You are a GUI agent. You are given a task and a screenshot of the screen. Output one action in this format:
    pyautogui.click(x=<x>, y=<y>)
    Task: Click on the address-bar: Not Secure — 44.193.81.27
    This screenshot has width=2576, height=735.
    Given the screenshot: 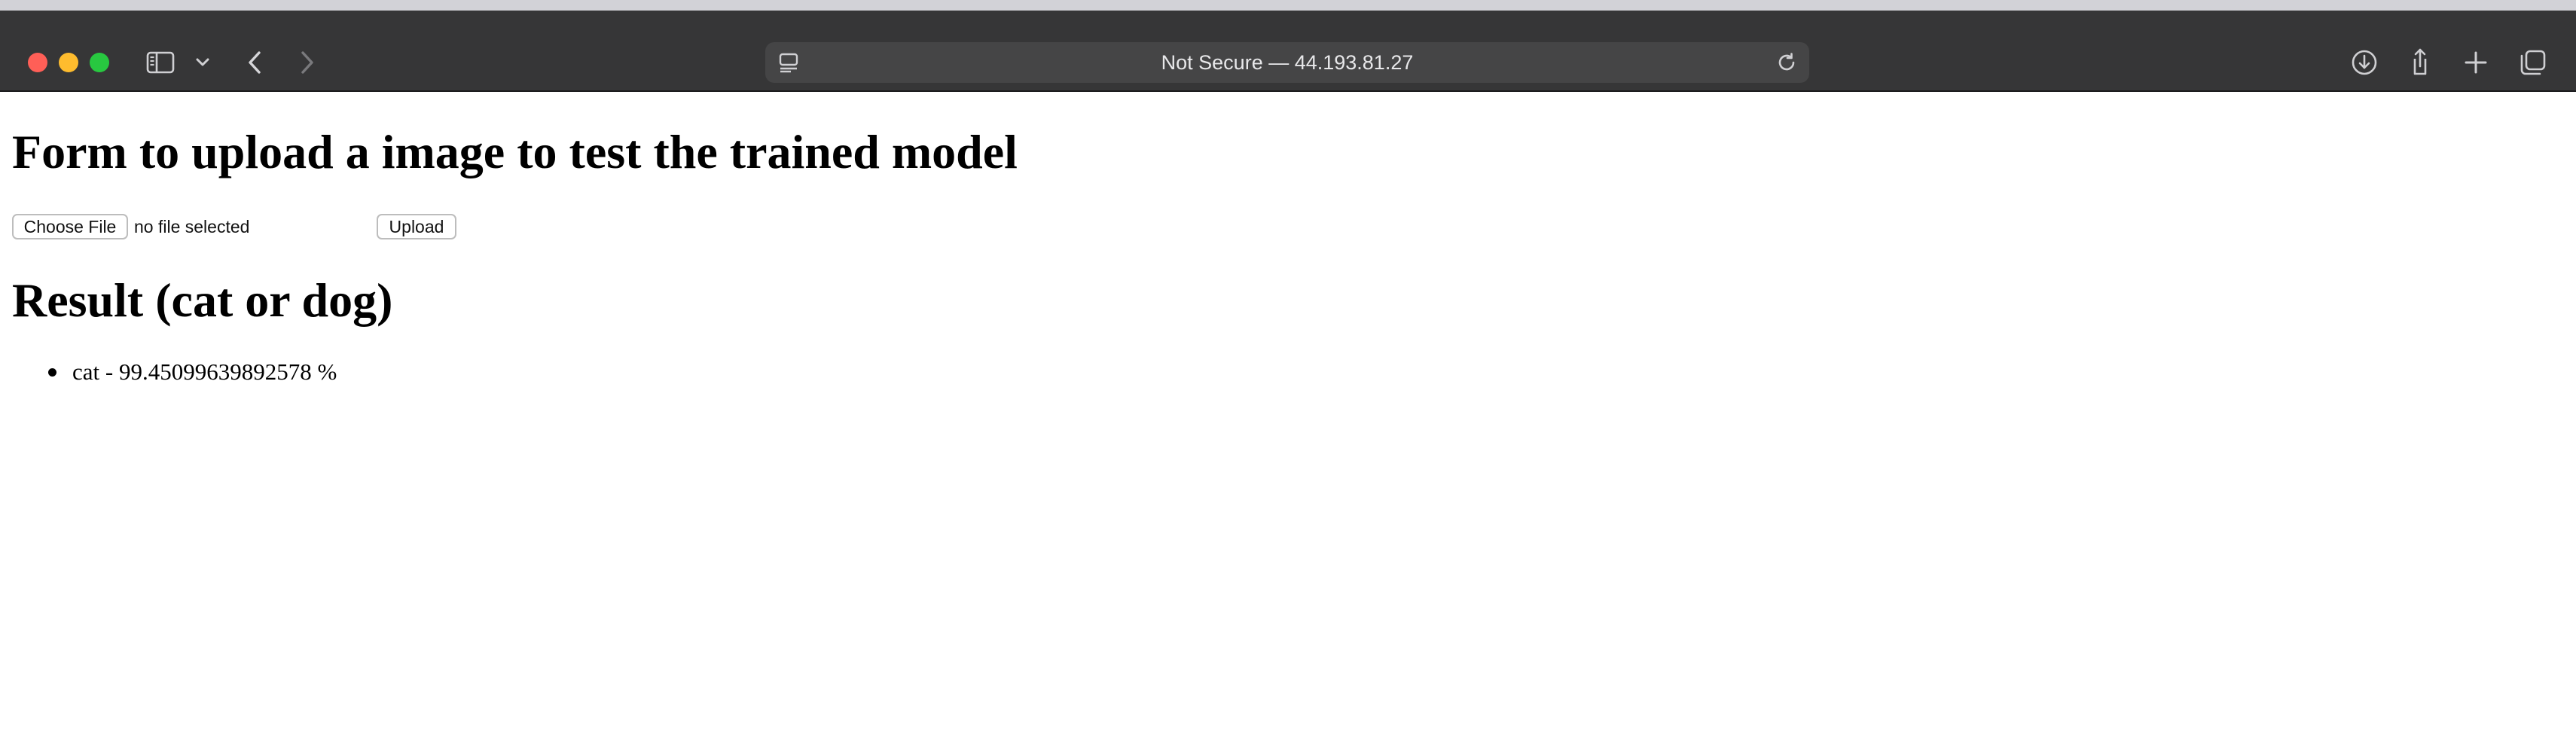 What is the action you would take?
    pyautogui.click(x=1287, y=62)
    